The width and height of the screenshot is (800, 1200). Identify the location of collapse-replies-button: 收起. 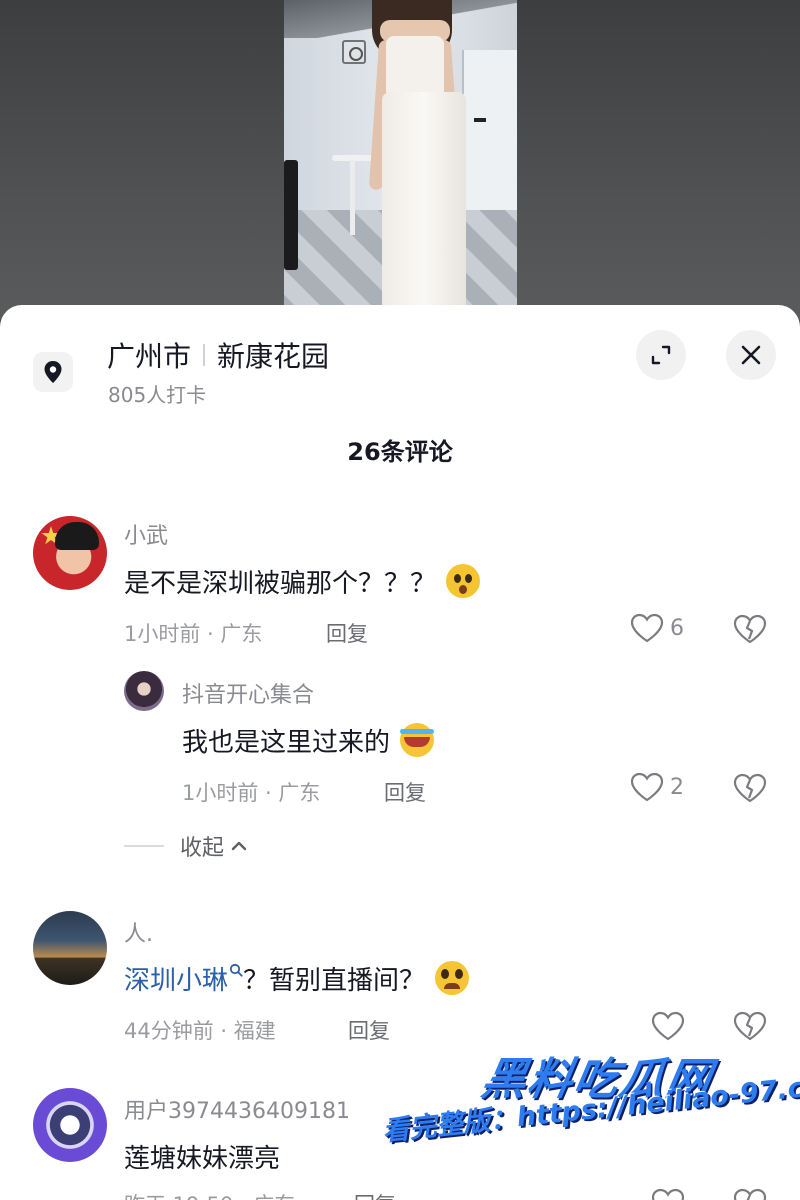
(186, 846).